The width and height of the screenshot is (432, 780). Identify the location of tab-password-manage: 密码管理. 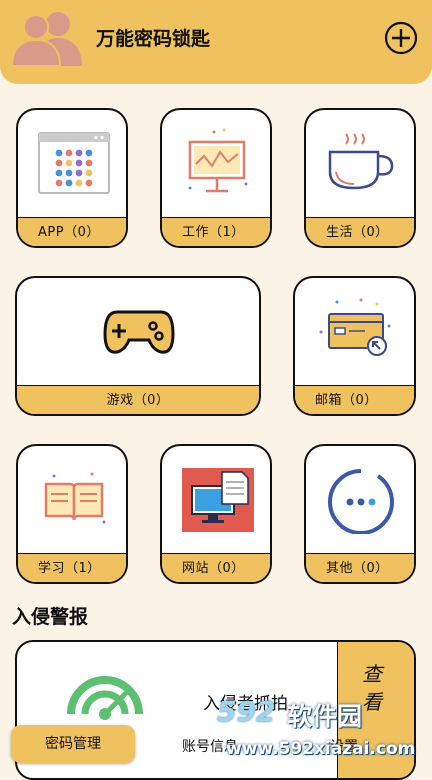
(73, 744).